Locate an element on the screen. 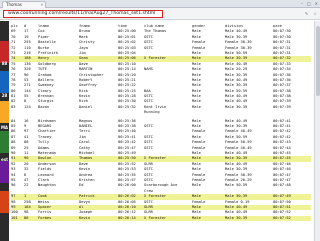 This screenshot has height=241, width=320. cell-gender: Male is located at coordinates (196, 217).